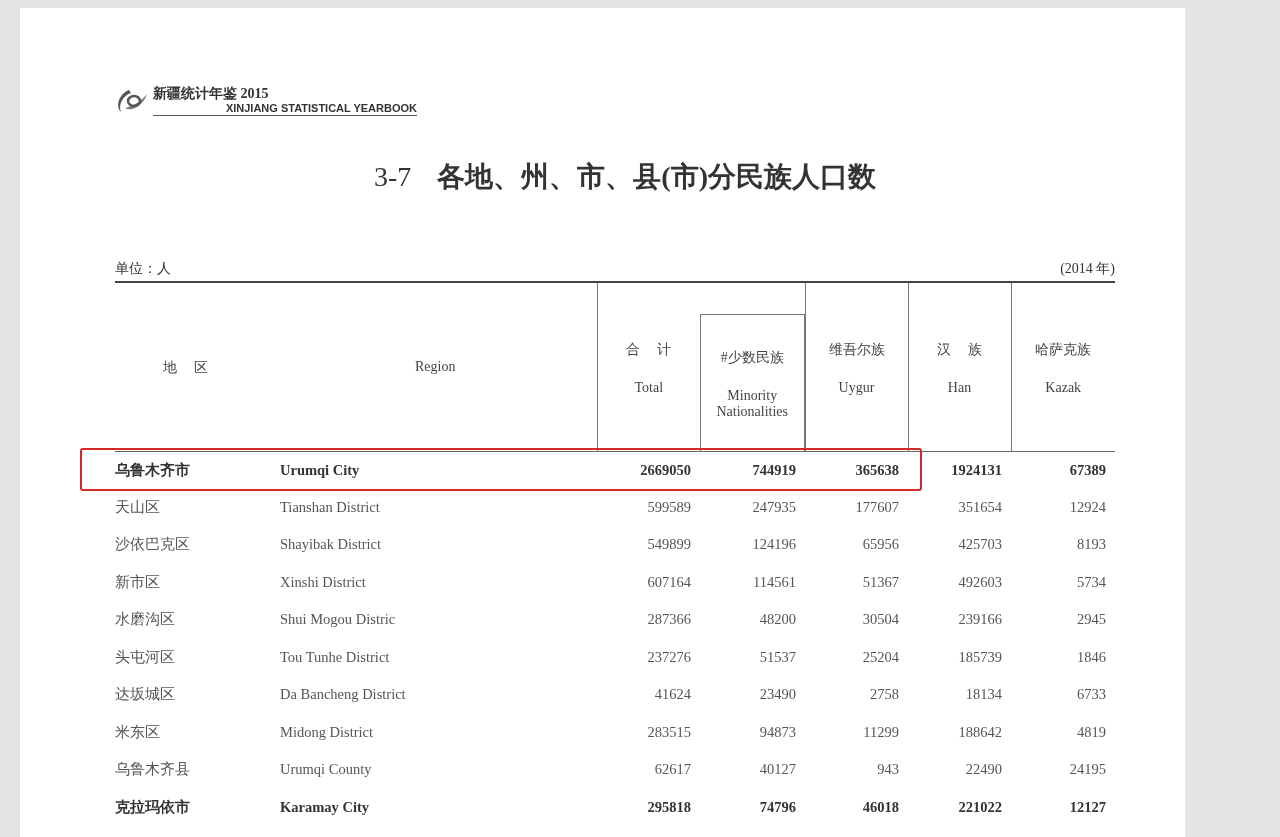  What do you see at coordinates (338, 620) in the screenshot?
I see `table-cell-text: Shui Mogou Distric` at bounding box center [338, 620].